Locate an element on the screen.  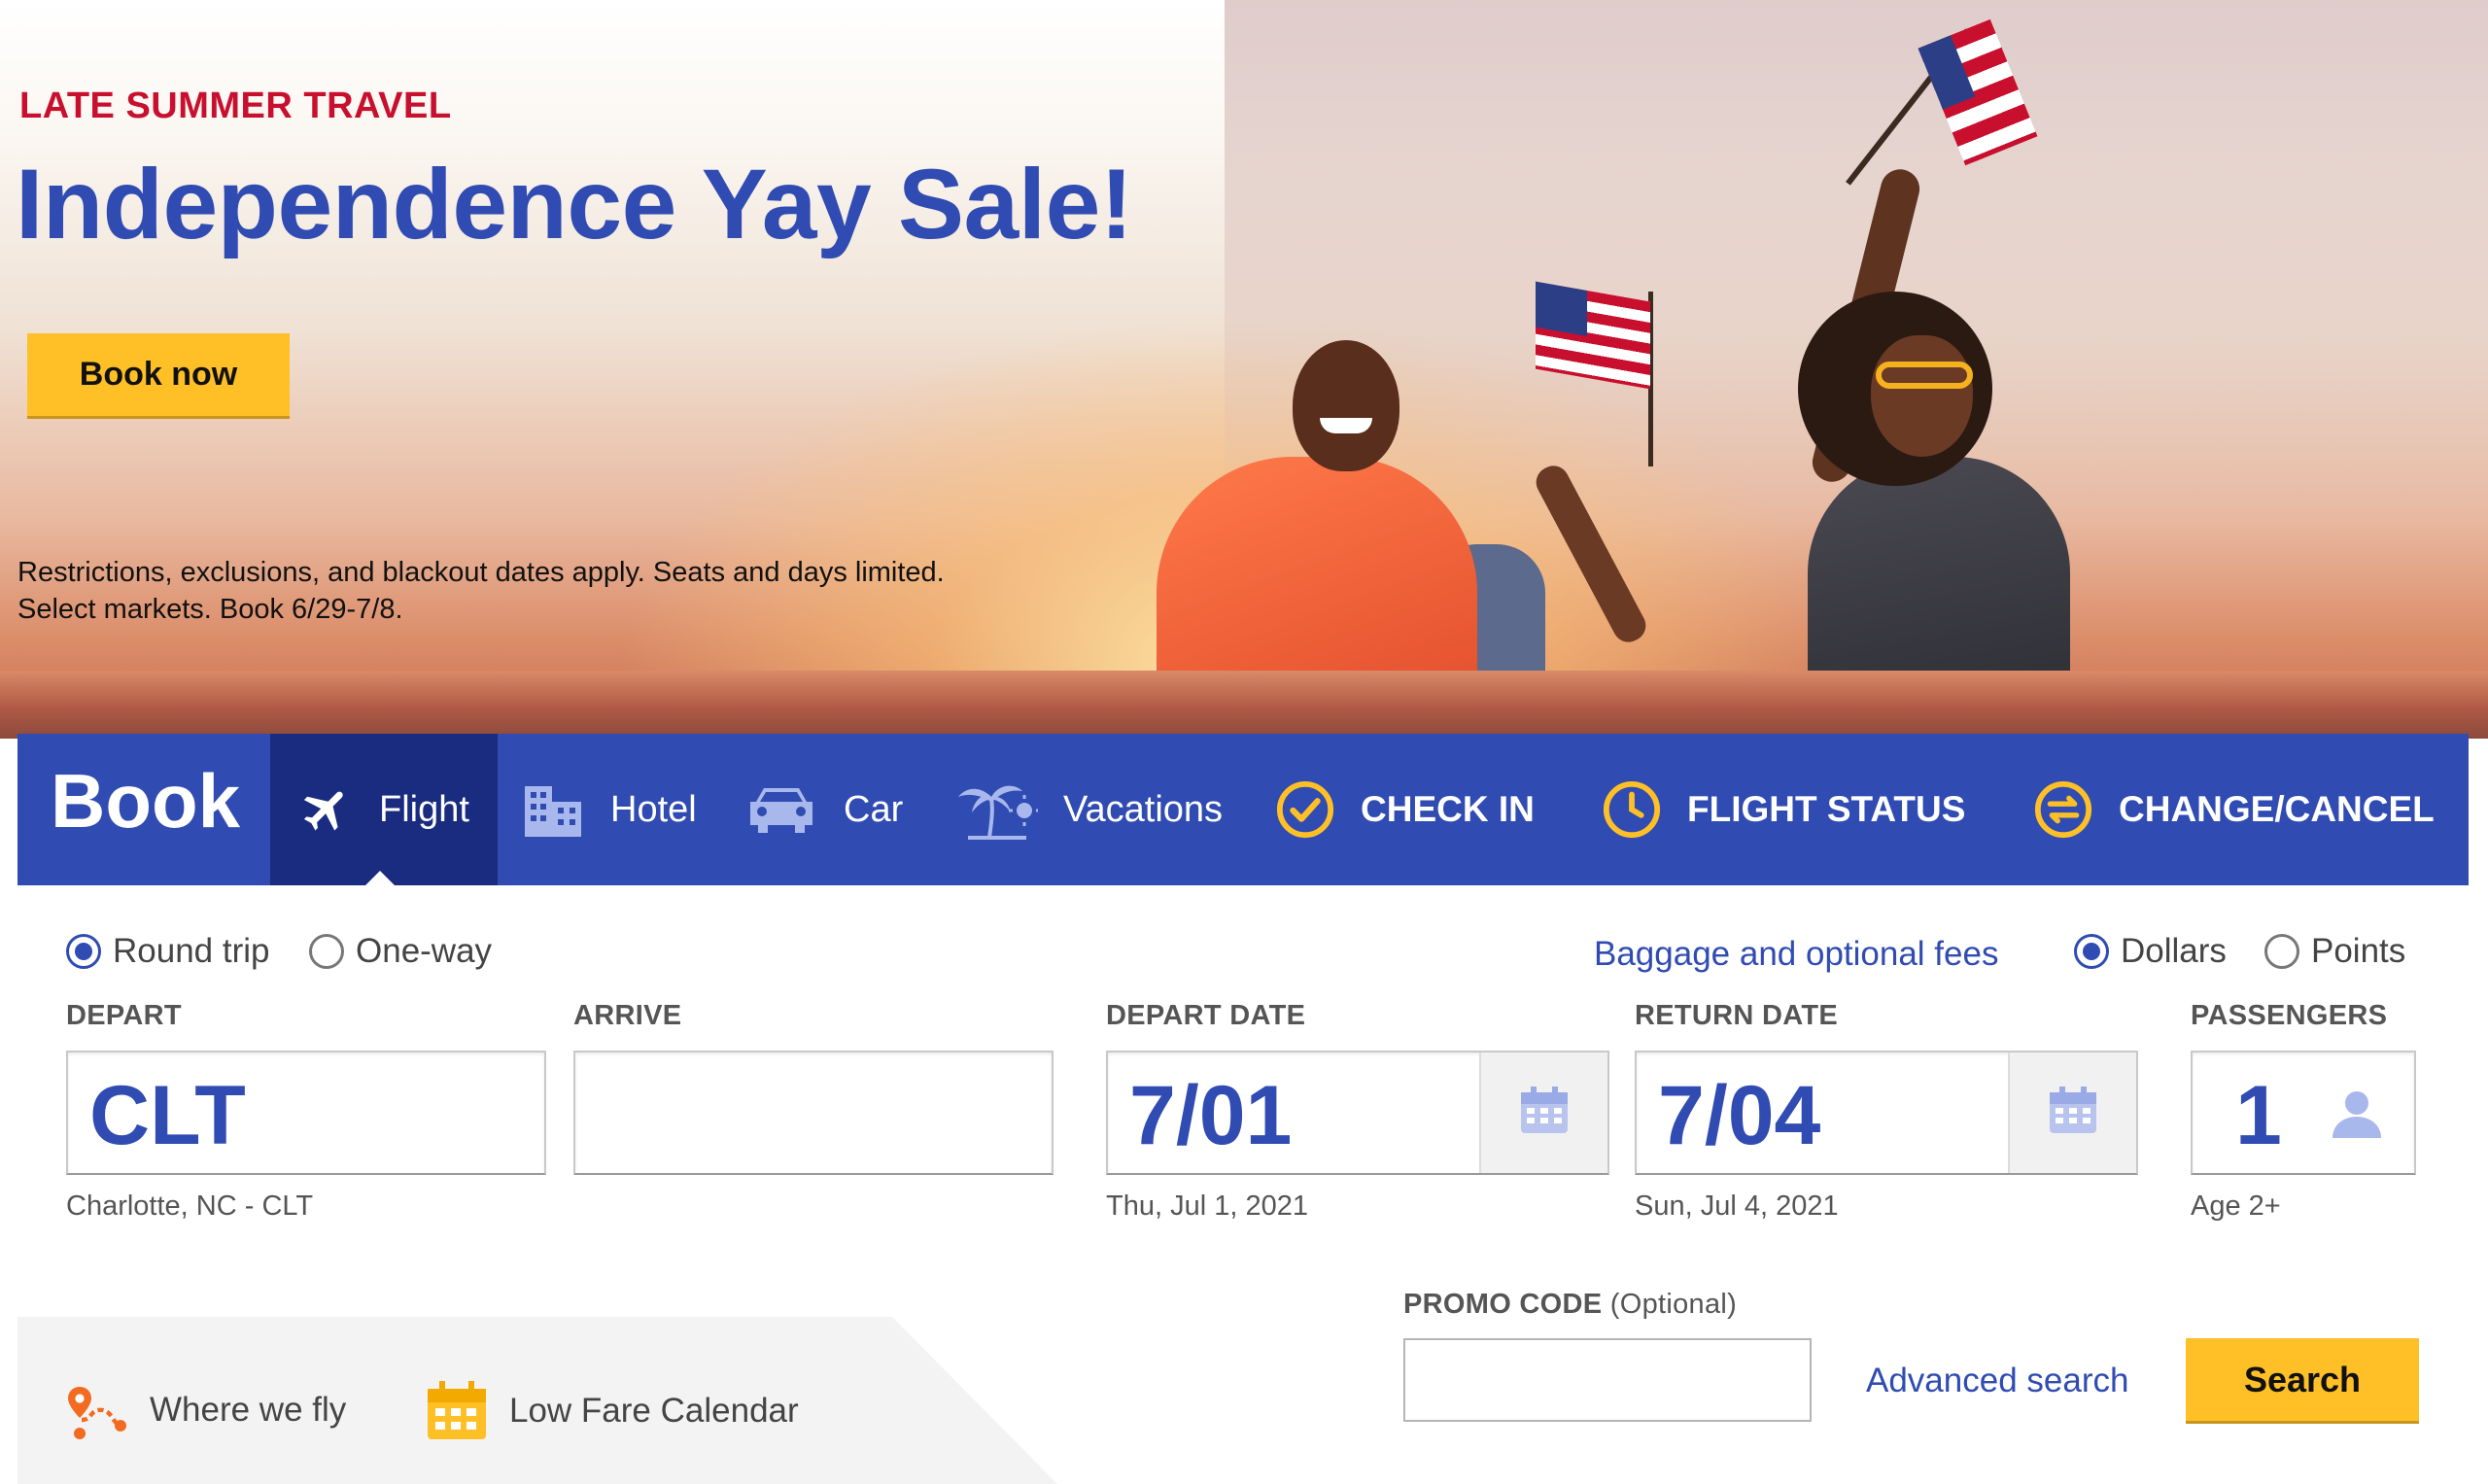
depart-label: DEPART is located at coordinates (124, 1015).